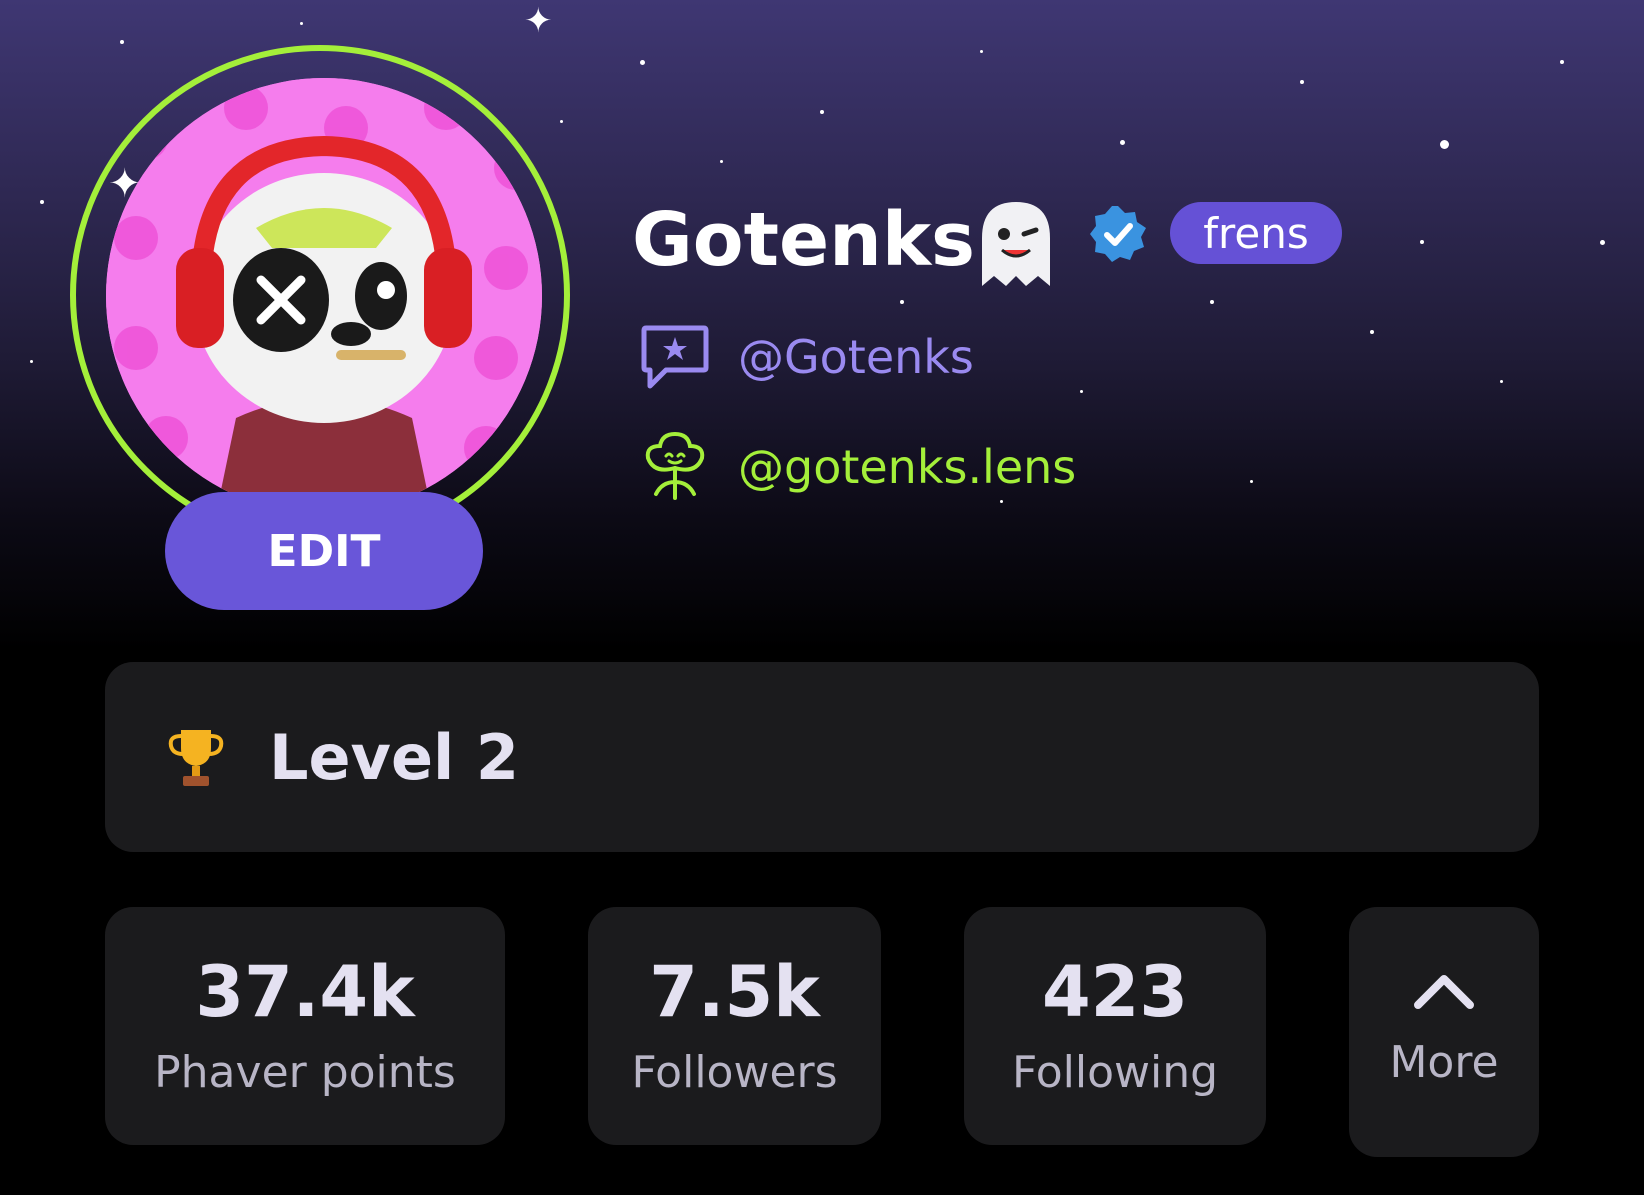  I want to click on stat-following: 423 Following, so click(1115, 1026).